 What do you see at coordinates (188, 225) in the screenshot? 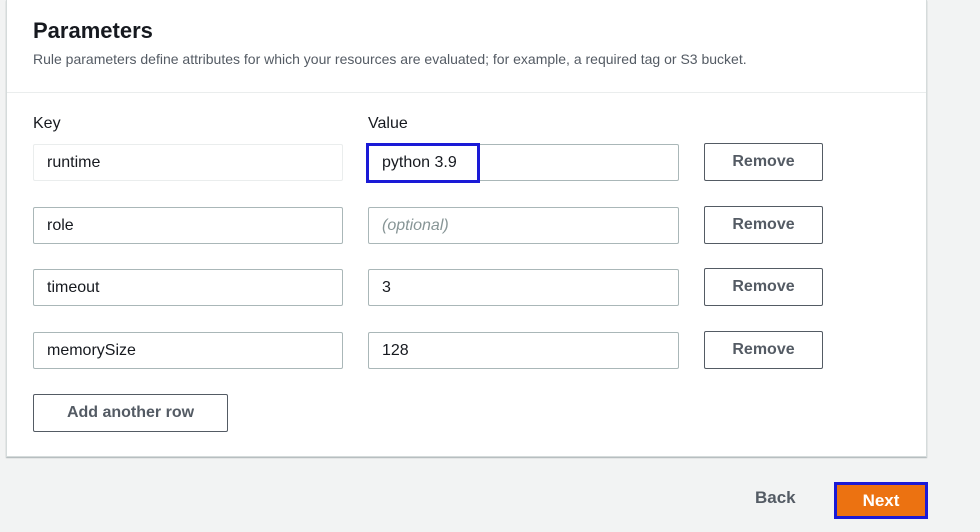
I see `key-field-role: role` at bounding box center [188, 225].